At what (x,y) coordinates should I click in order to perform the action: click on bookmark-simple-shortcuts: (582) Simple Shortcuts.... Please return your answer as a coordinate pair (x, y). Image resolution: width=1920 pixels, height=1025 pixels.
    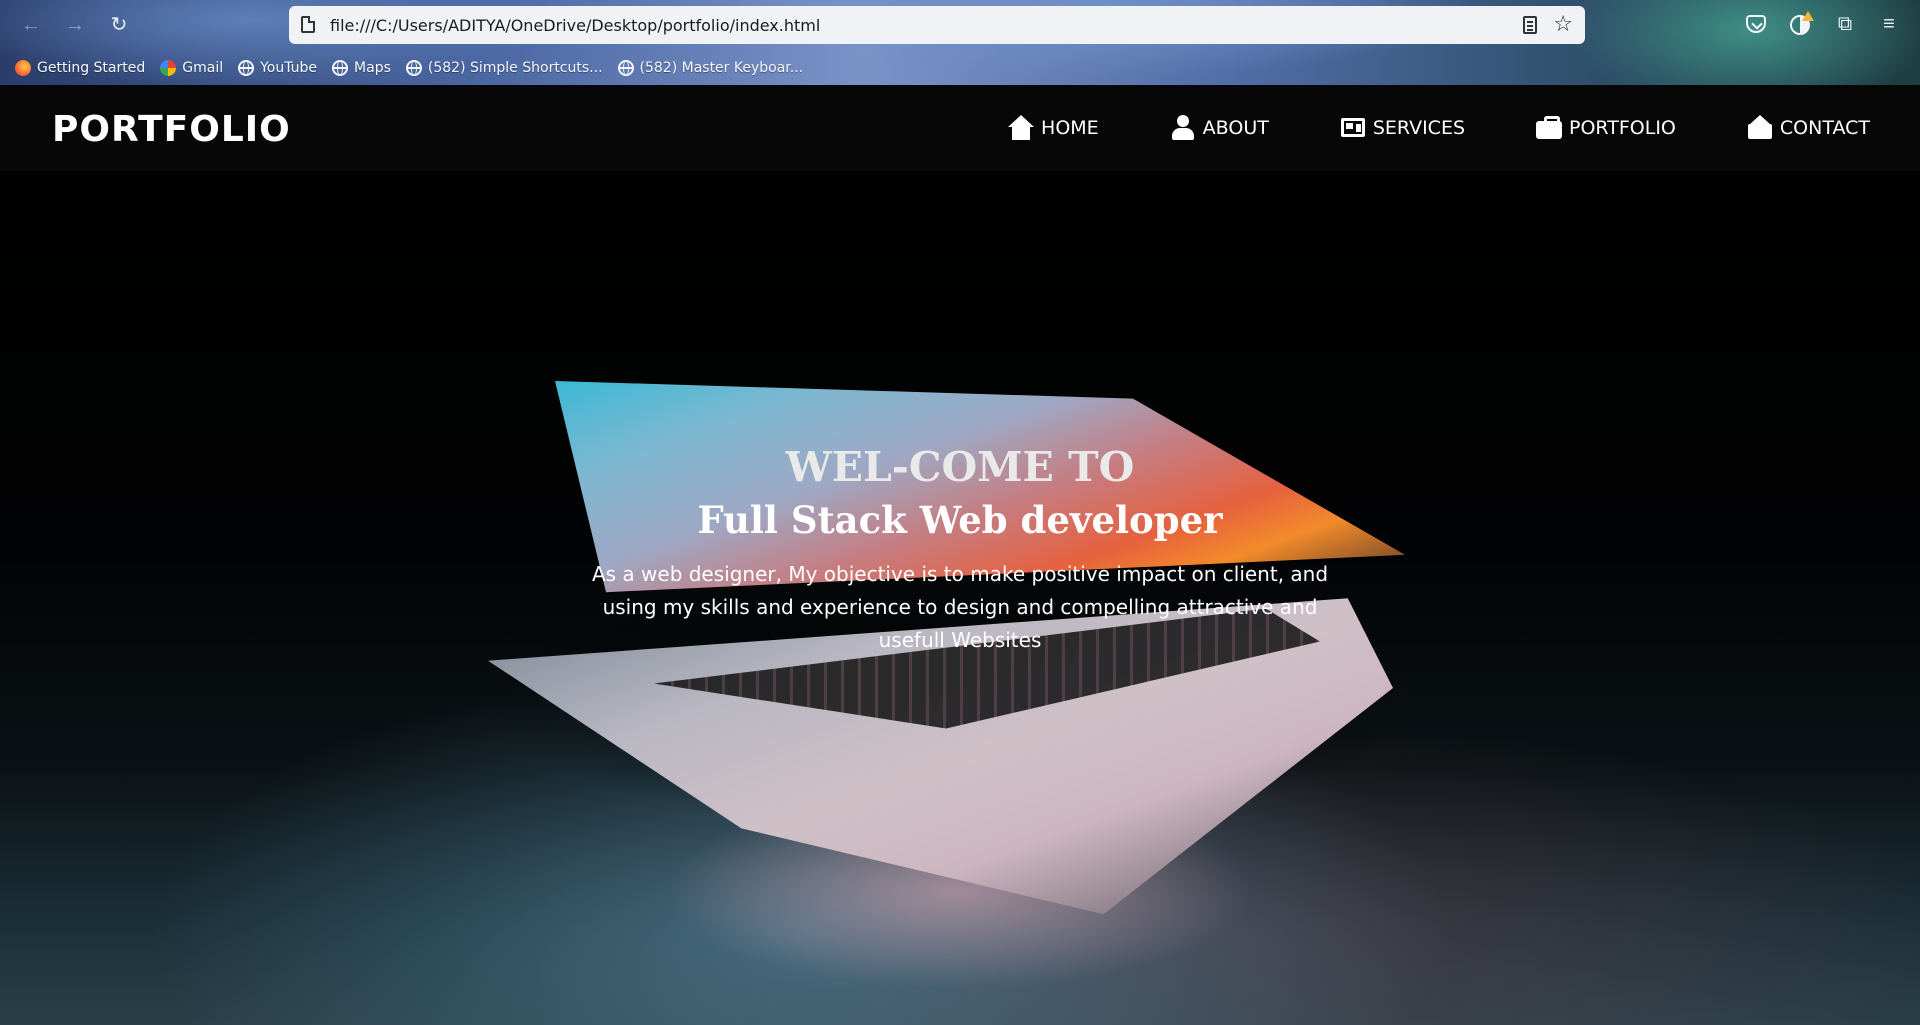
    Looking at the image, I should click on (504, 68).